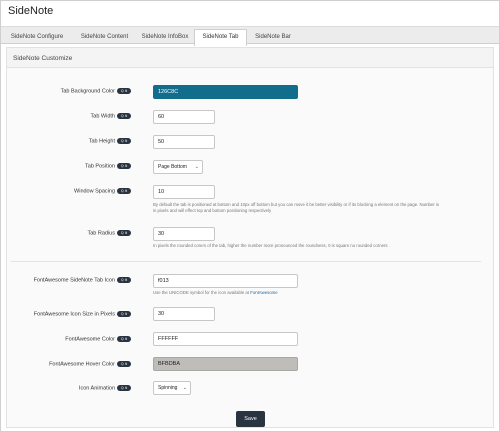  What do you see at coordinates (90, 339) in the screenshot?
I see `label-text: FontAwesome Color` at bounding box center [90, 339].